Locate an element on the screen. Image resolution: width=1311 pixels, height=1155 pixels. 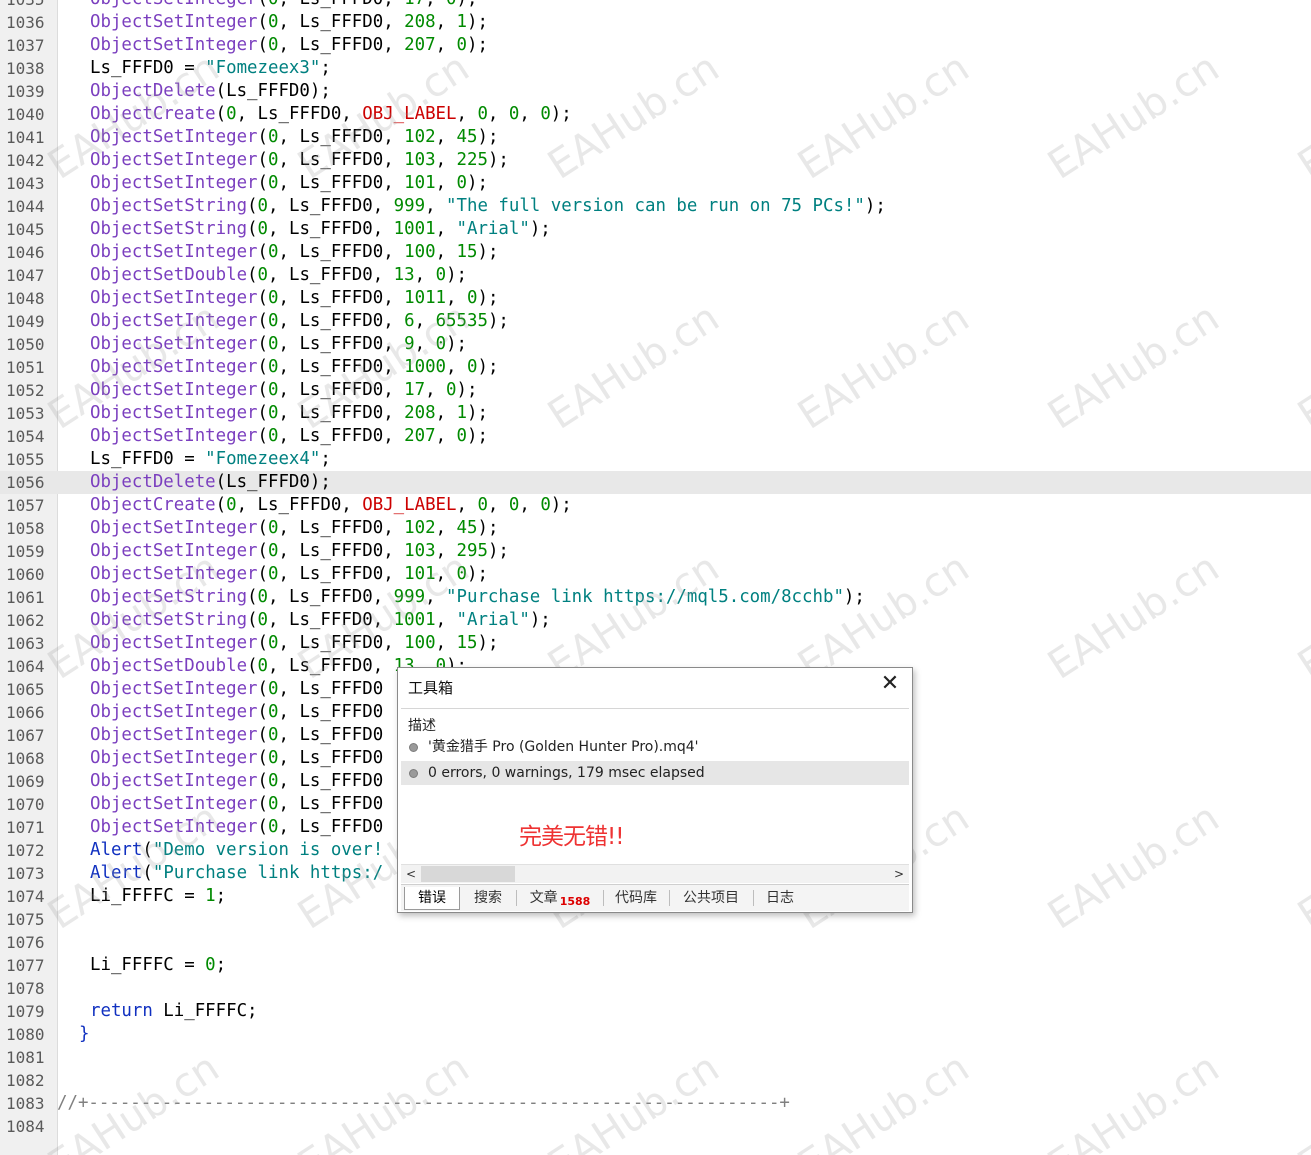
message-row: '黄金猎手 Pro (Golden Hunter Pro).mq4' is located at coordinates (655, 747).